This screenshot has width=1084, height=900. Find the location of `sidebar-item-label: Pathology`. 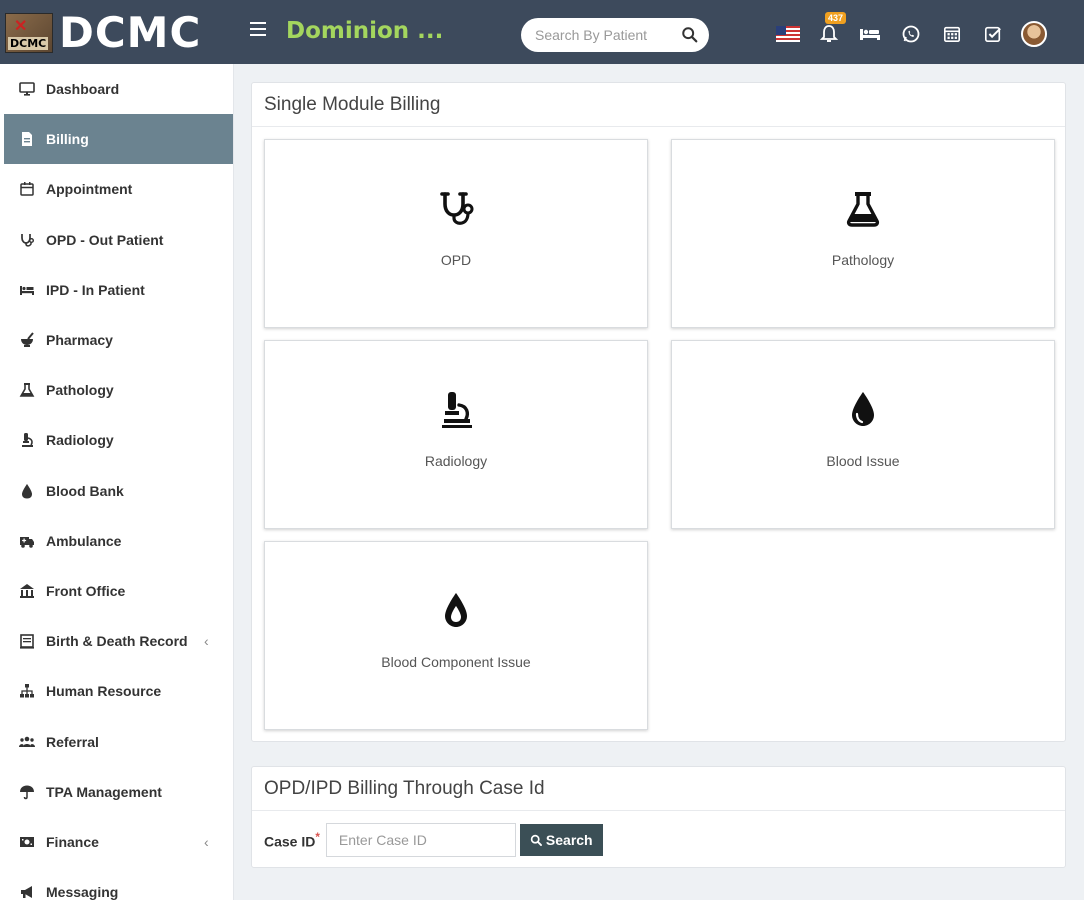

sidebar-item-label: Pathology is located at coordinates (80, 390).